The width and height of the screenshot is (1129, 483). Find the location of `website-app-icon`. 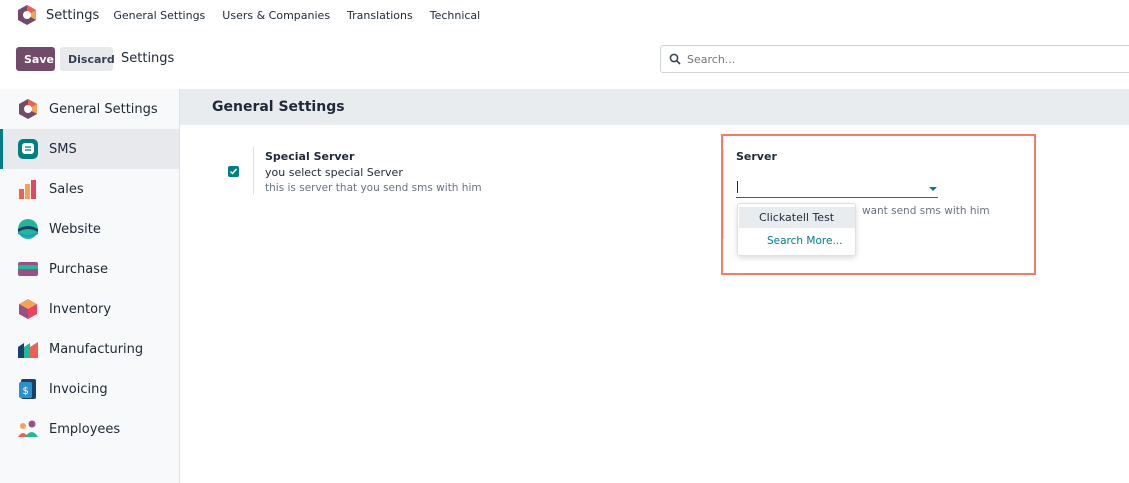

website-app-icon is located at coordinates (28, 229).